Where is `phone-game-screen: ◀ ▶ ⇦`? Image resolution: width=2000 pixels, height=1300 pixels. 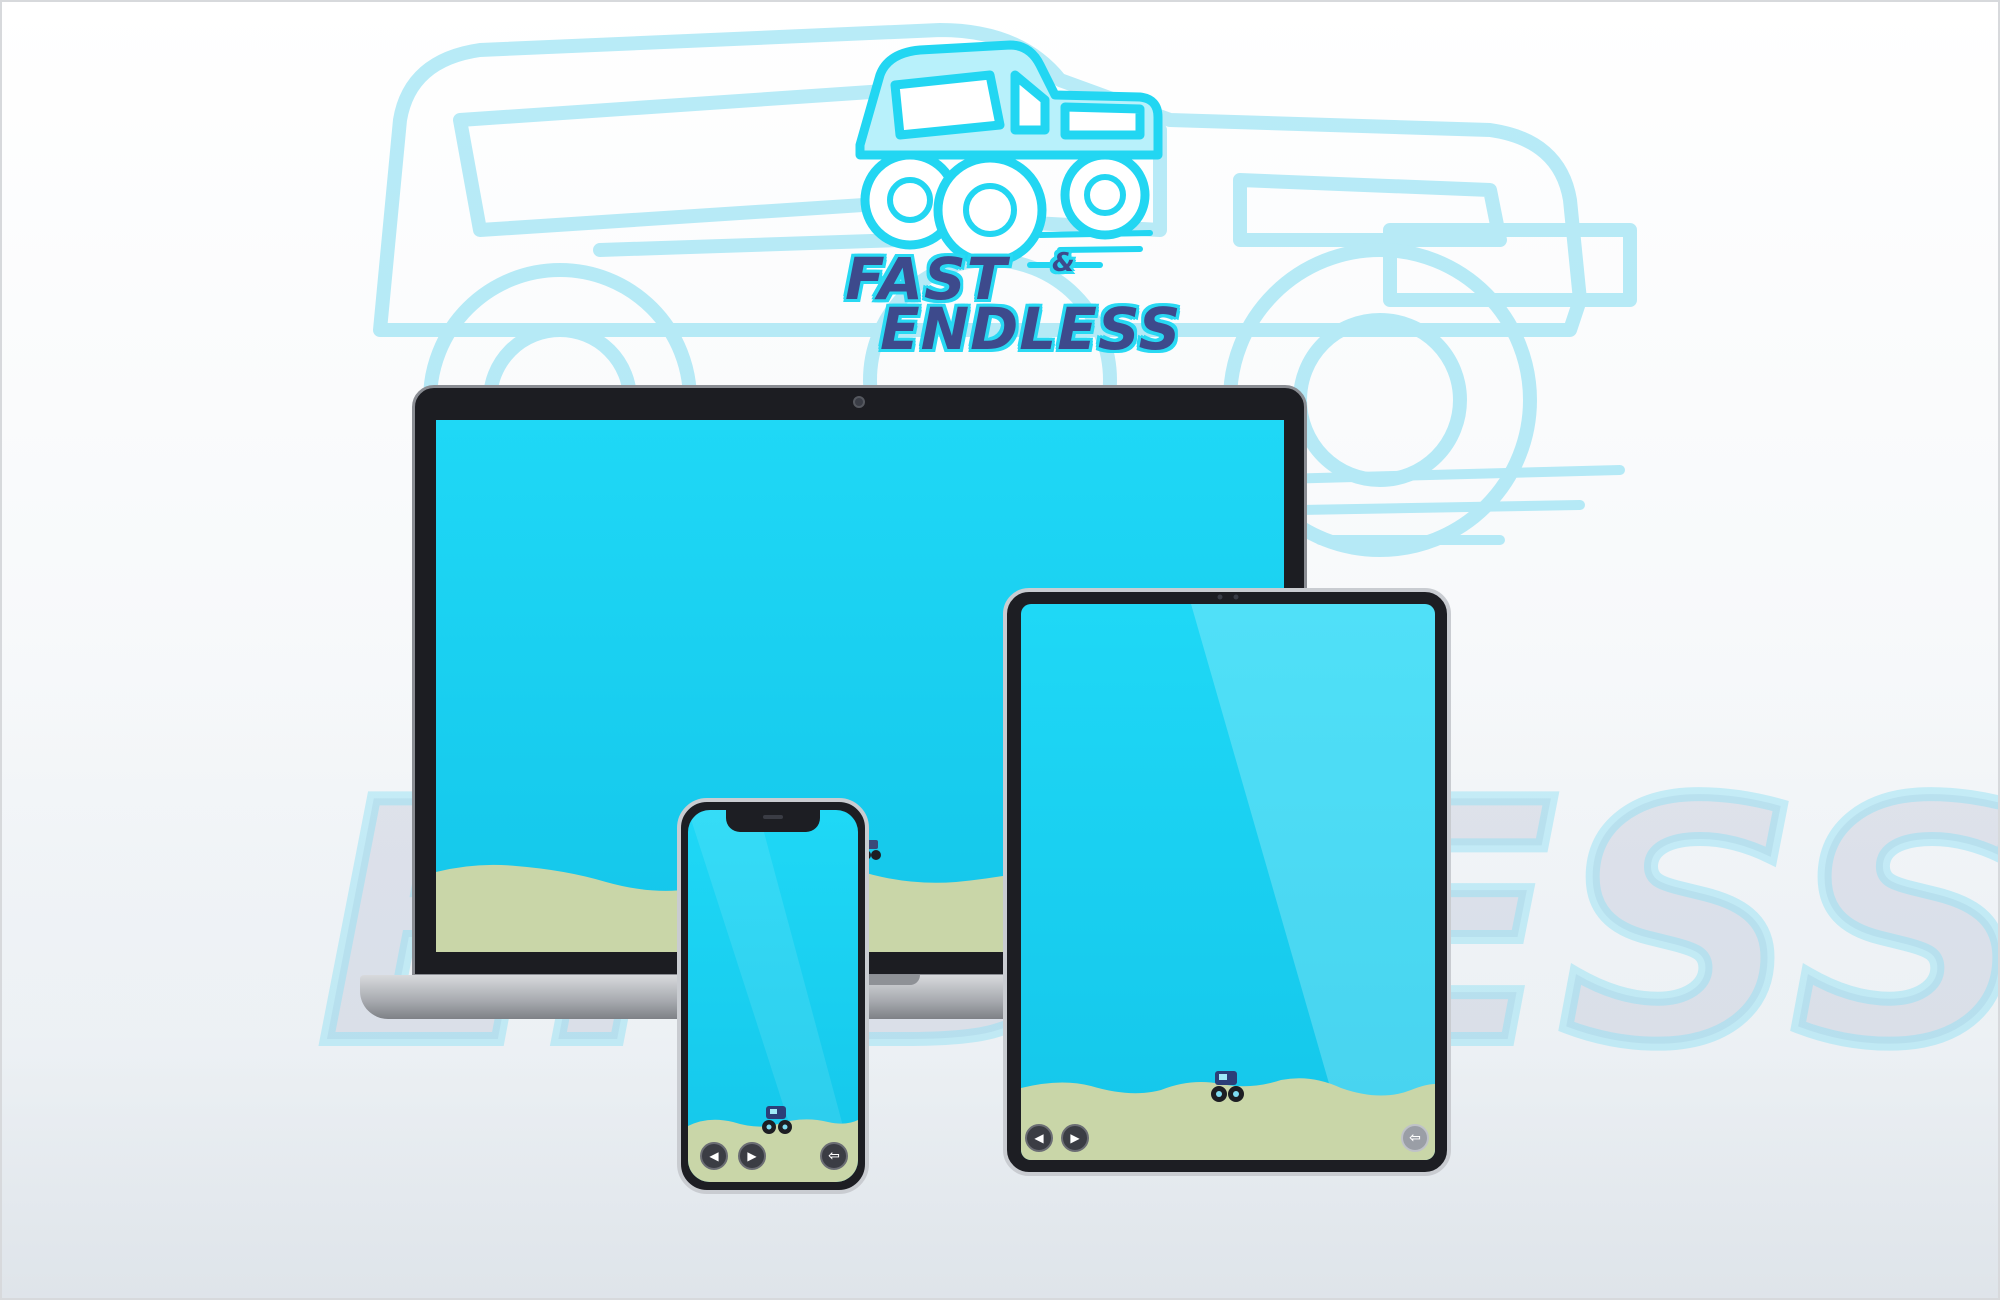 phone-game-screen: ◀ ▶ ⇦ is located at coordinates (773, 996).